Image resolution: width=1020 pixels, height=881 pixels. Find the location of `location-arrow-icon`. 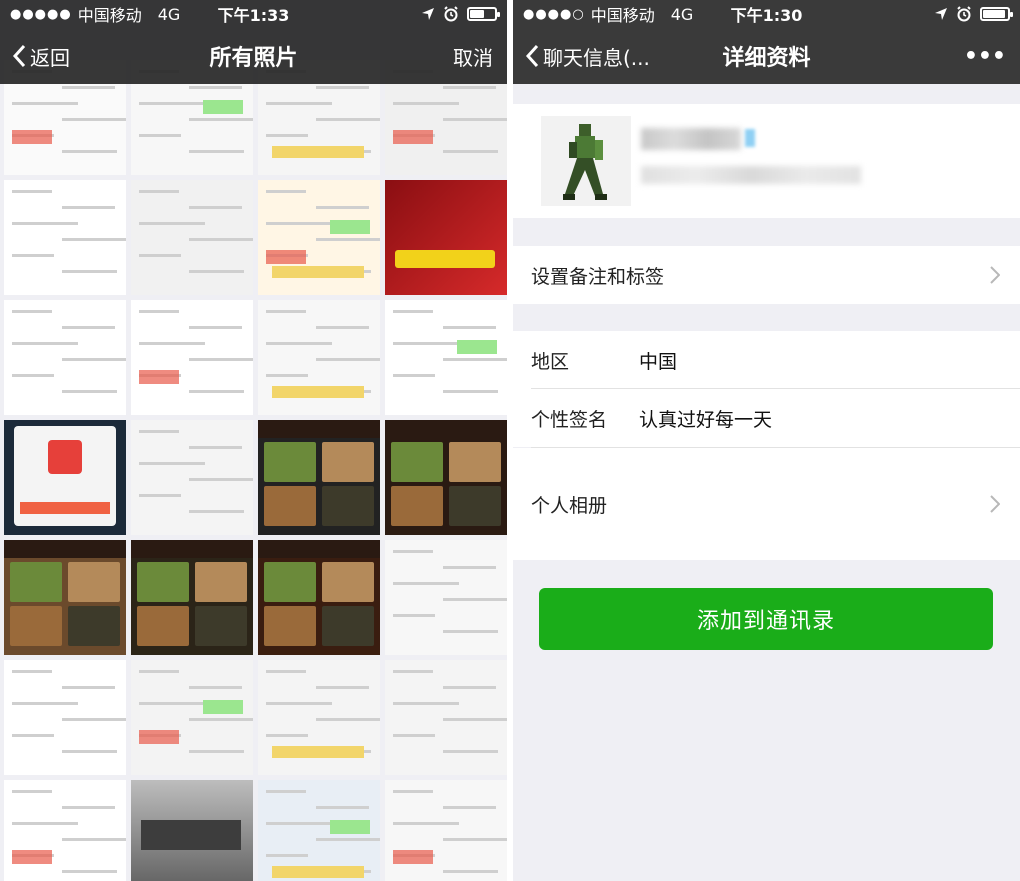

location-arrow-icon is located at coordinates (941, 14).